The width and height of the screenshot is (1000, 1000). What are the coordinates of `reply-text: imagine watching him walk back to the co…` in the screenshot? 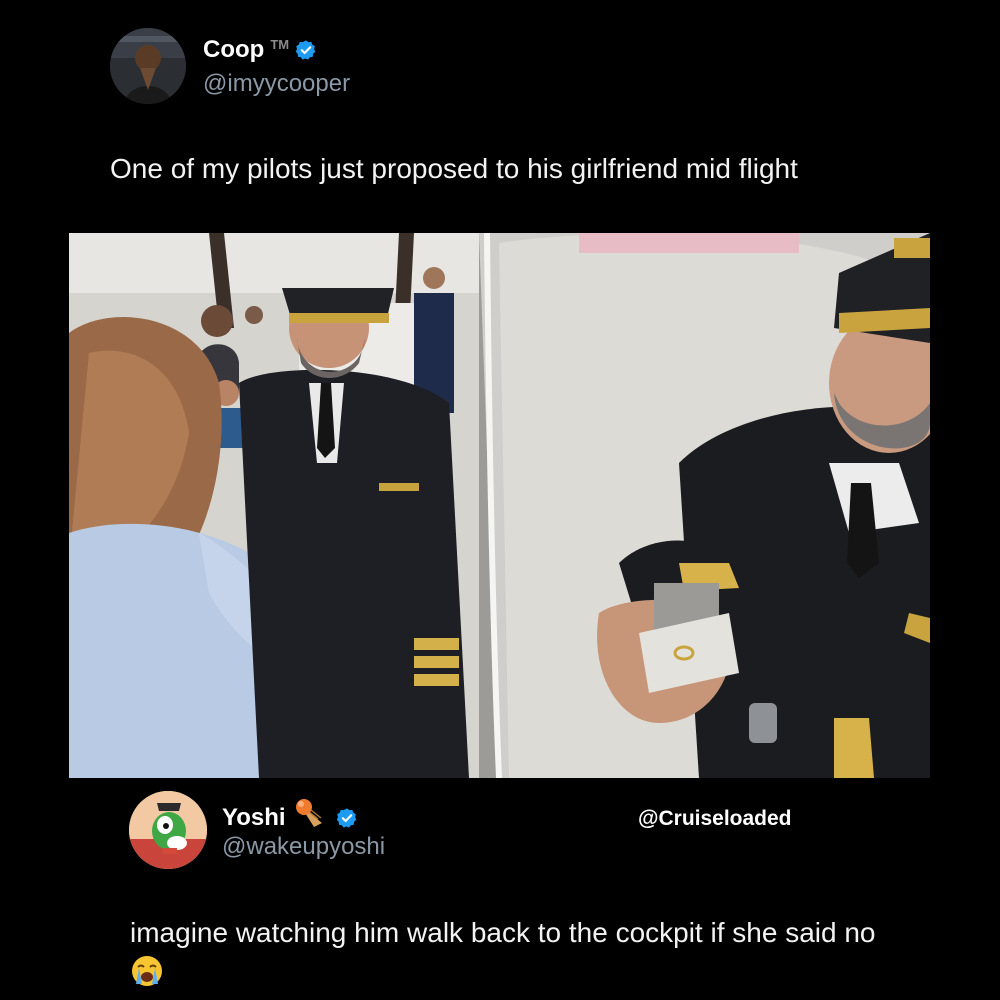 It's located at (503, 932).